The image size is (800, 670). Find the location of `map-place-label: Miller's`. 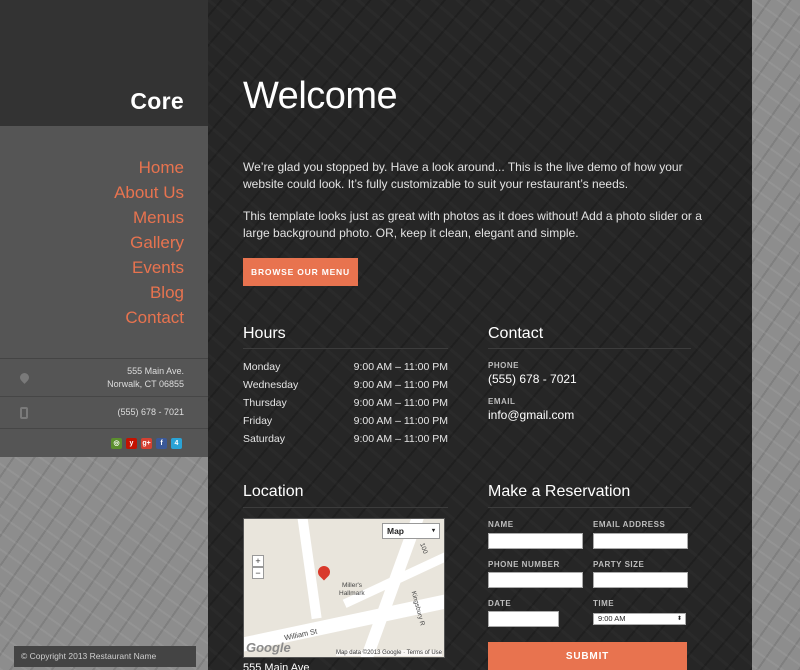

map-place-label: Miller's is located at coordinates (352, 585).